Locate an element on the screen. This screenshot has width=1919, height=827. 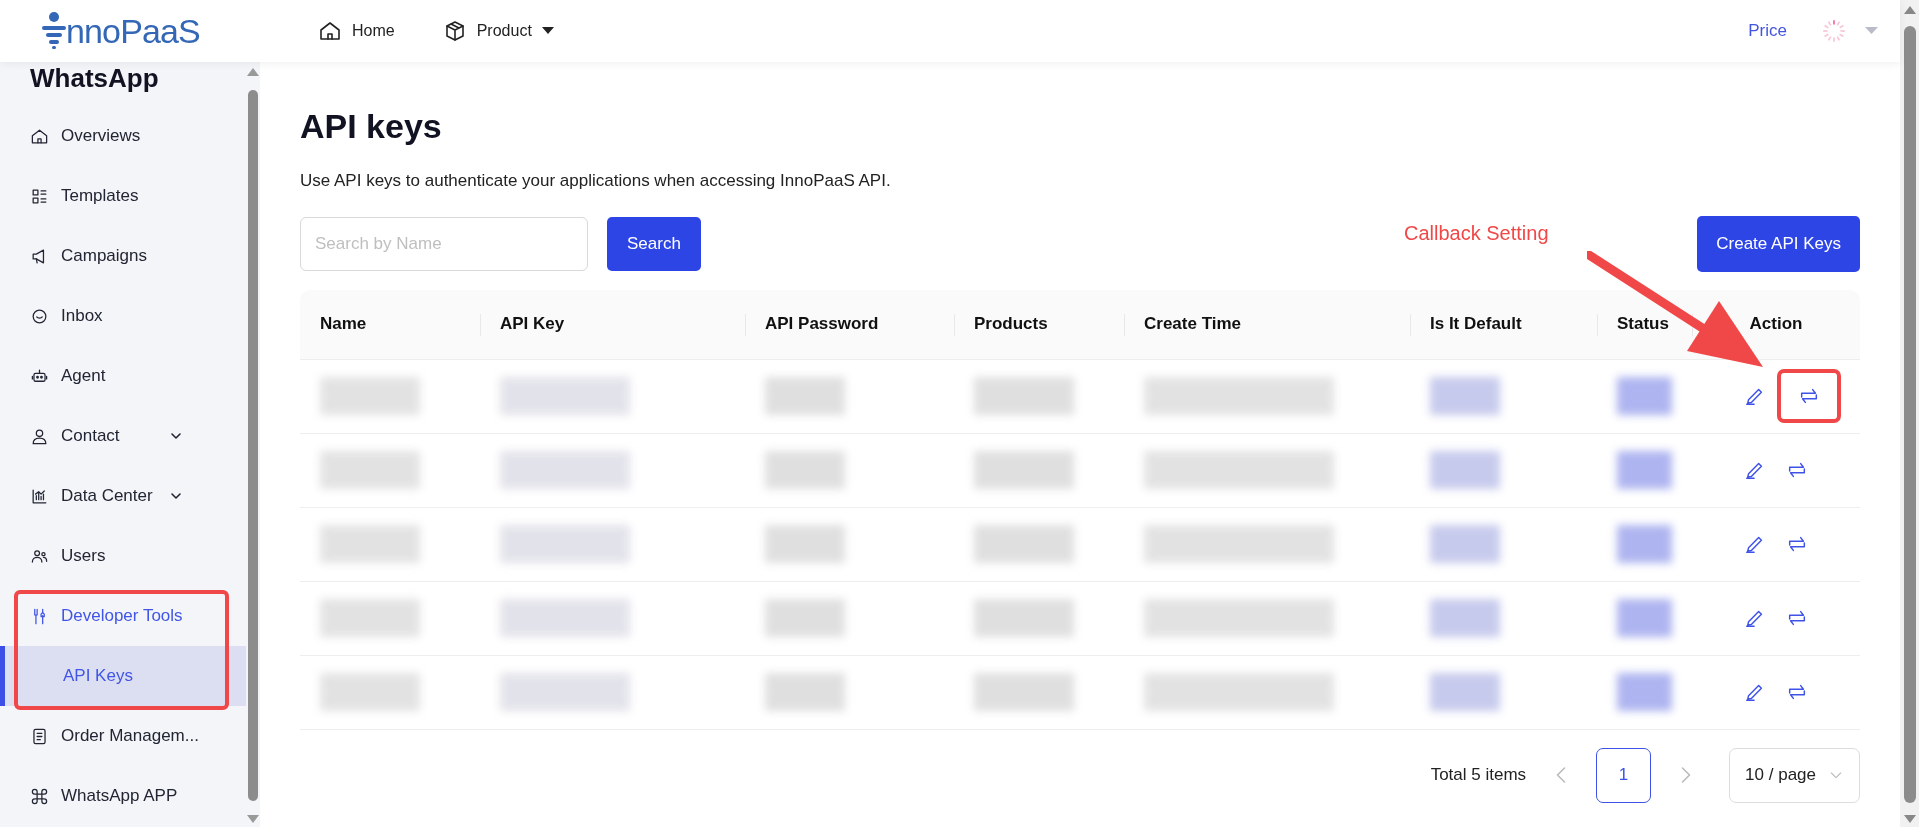
column-header: API Key is located at coordinates (532, 324).